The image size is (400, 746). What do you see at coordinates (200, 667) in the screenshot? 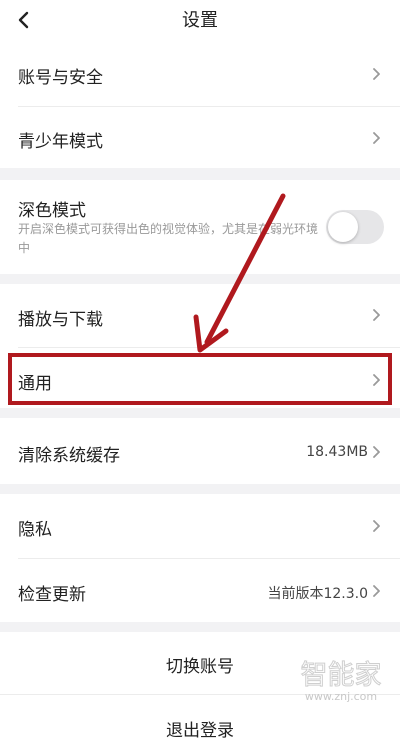
I see `switch-account-label: 切换账号` at bounding box center [200, 667].